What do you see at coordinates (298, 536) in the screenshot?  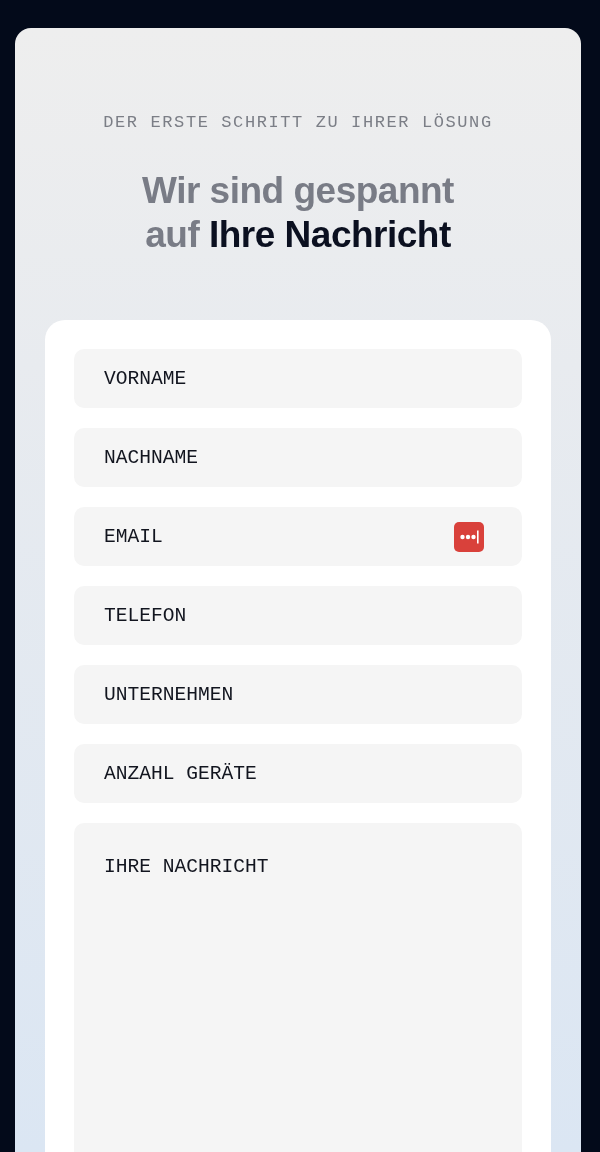 I see `input-field: EMAIL` at bounding box center [298, 536].